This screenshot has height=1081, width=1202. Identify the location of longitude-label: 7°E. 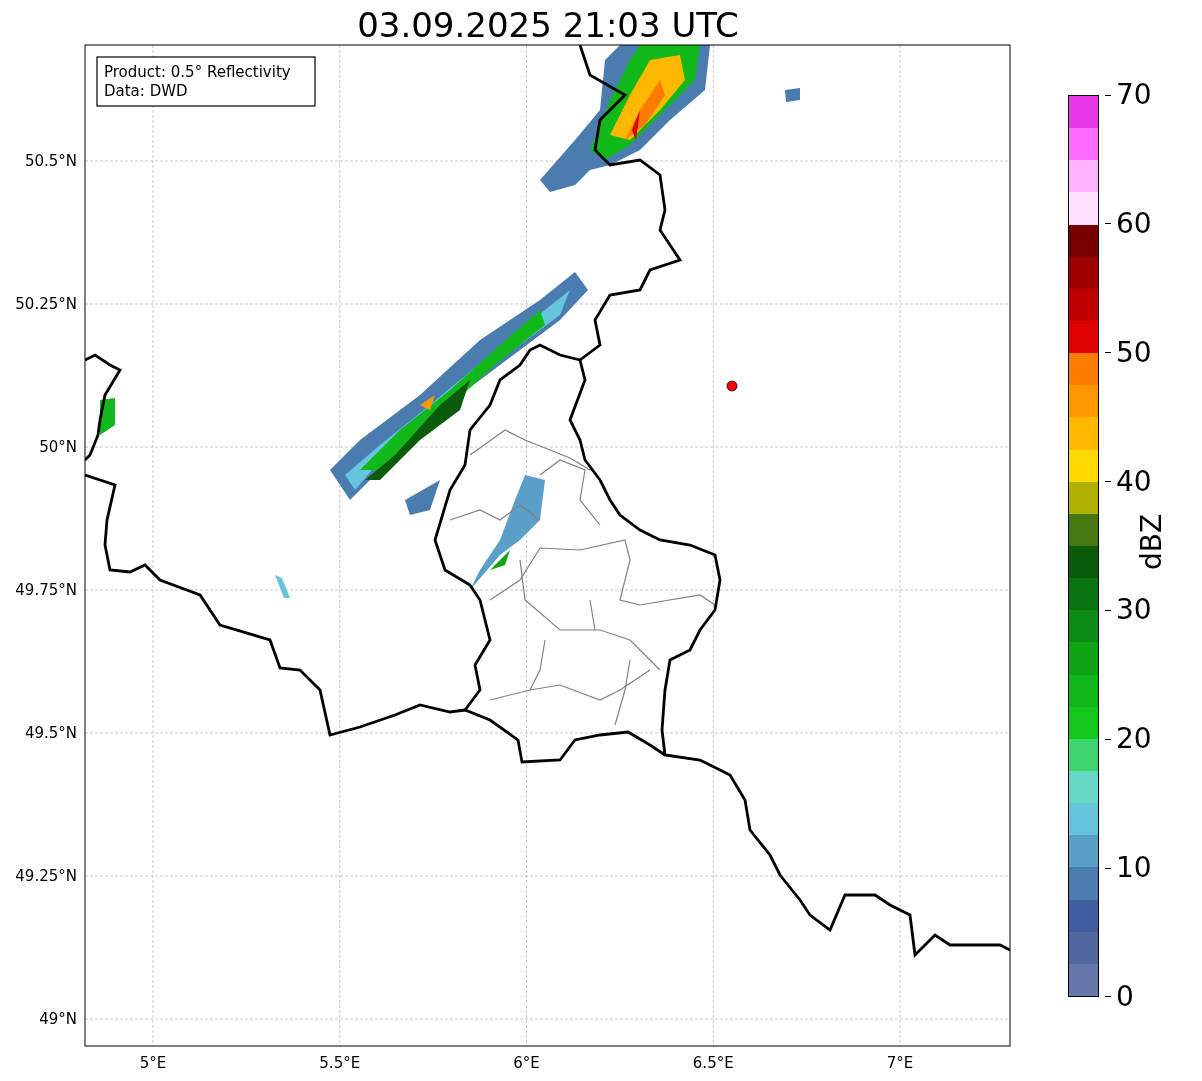
(900, 1063).